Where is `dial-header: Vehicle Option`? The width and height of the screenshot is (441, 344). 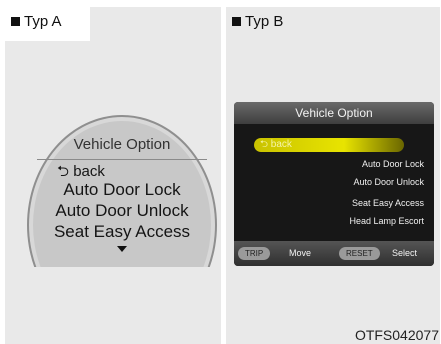 dial-header: Vehicle Option is located at coordinates (122, 145).